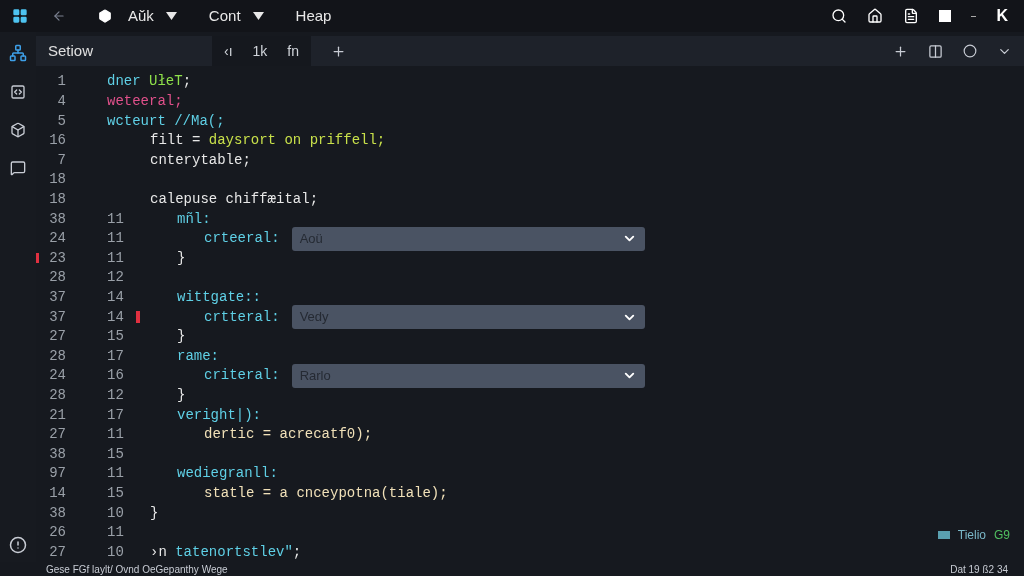 The width and height of the screenshot is (1024, 576). Describe the element at coordinates (198, 356) in the screenshot. I see `code-token: rame:` at that location.